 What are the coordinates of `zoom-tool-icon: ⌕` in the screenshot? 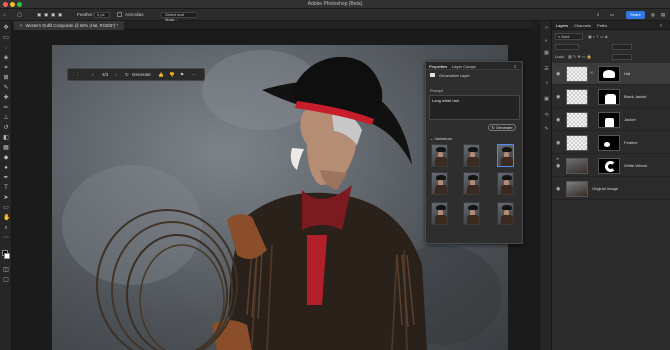 It's located at (6, 228).